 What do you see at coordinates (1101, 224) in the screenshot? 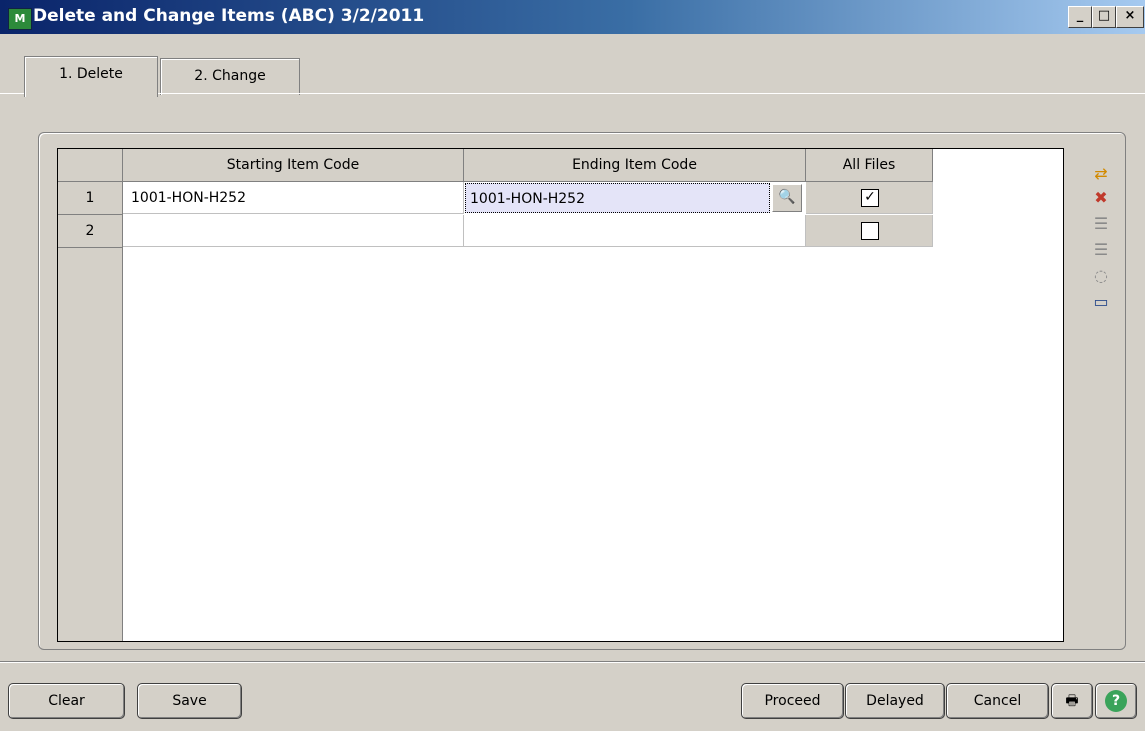
I see `indent-icon: ☰` at bounding box center [1101, 224].